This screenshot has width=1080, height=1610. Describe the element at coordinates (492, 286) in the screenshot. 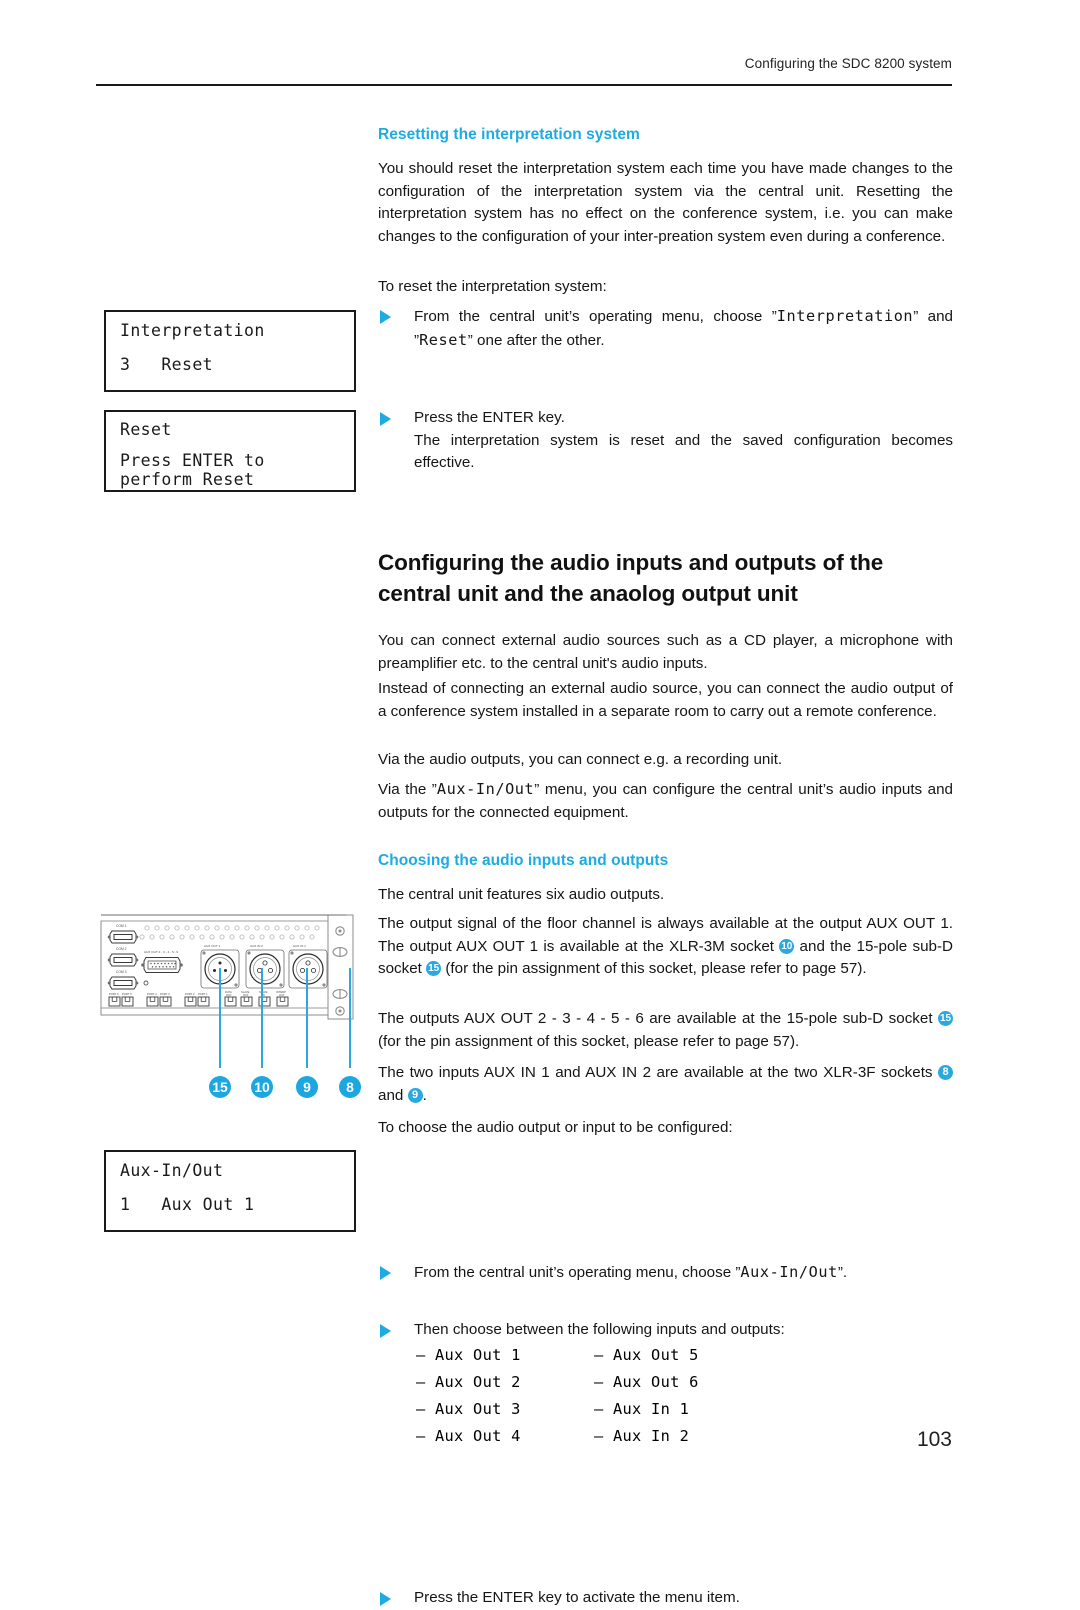

I see `lead-in-reset-steps: To reset the interpretation system:` at that location.